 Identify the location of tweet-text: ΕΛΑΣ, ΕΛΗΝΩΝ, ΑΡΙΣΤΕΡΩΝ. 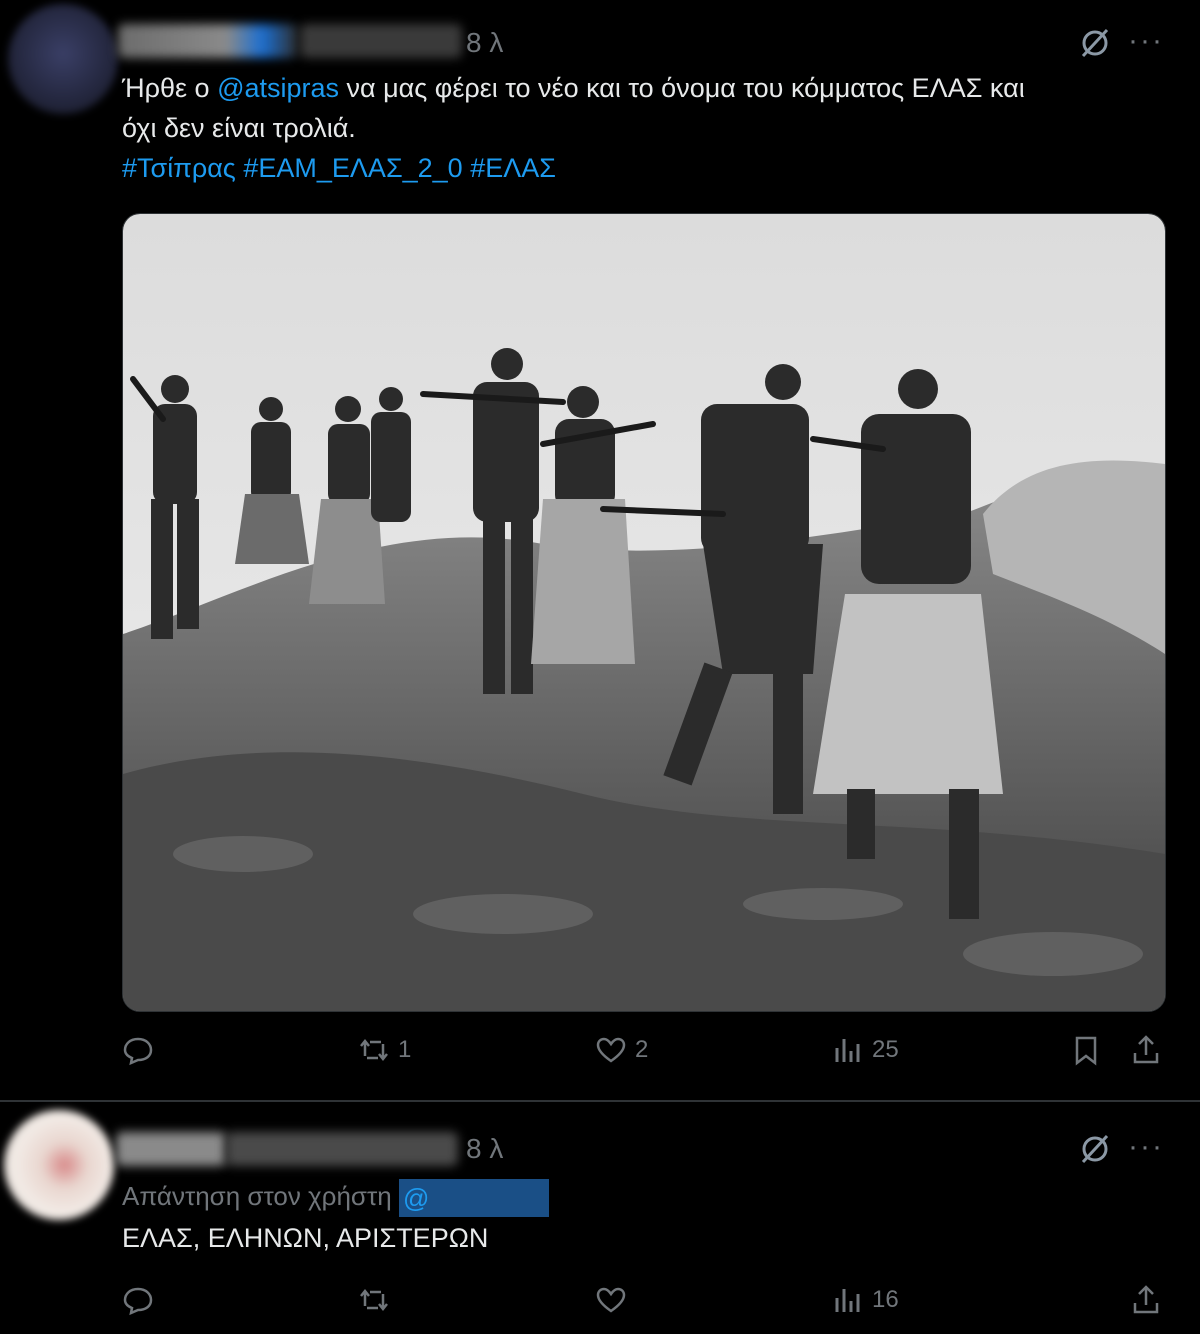
(305, 1238).